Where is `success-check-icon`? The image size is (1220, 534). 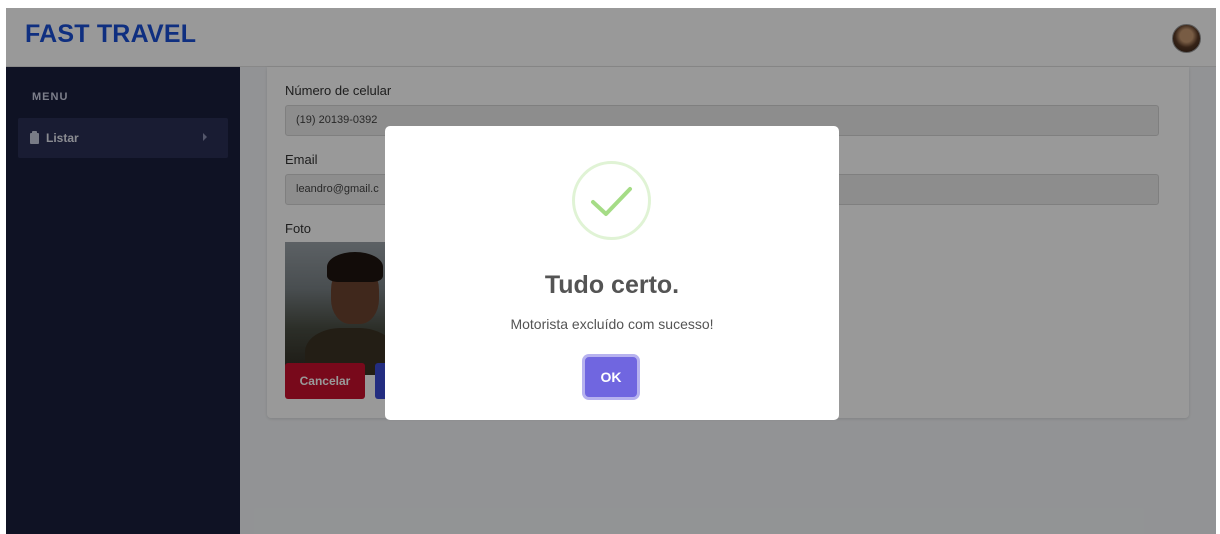
success-check-icon is located at coordinates (611, 201).